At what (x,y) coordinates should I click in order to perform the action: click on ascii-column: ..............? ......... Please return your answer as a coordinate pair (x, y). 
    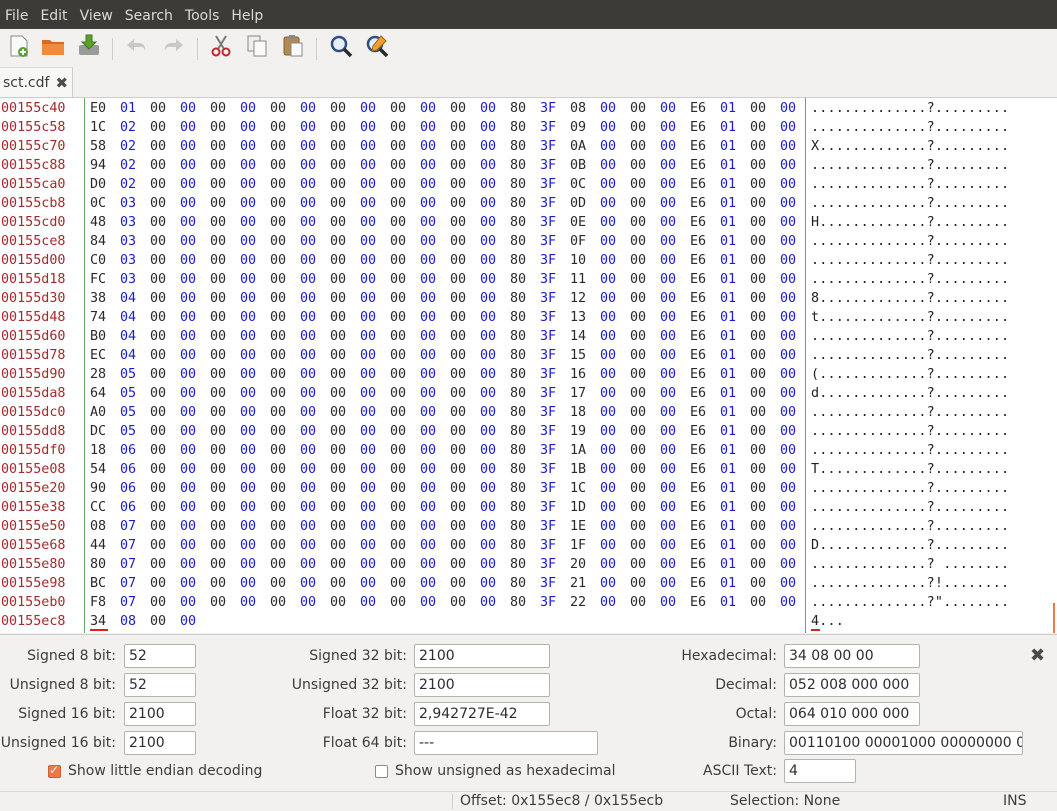
    Looking at the image, I should click on (910, 564).